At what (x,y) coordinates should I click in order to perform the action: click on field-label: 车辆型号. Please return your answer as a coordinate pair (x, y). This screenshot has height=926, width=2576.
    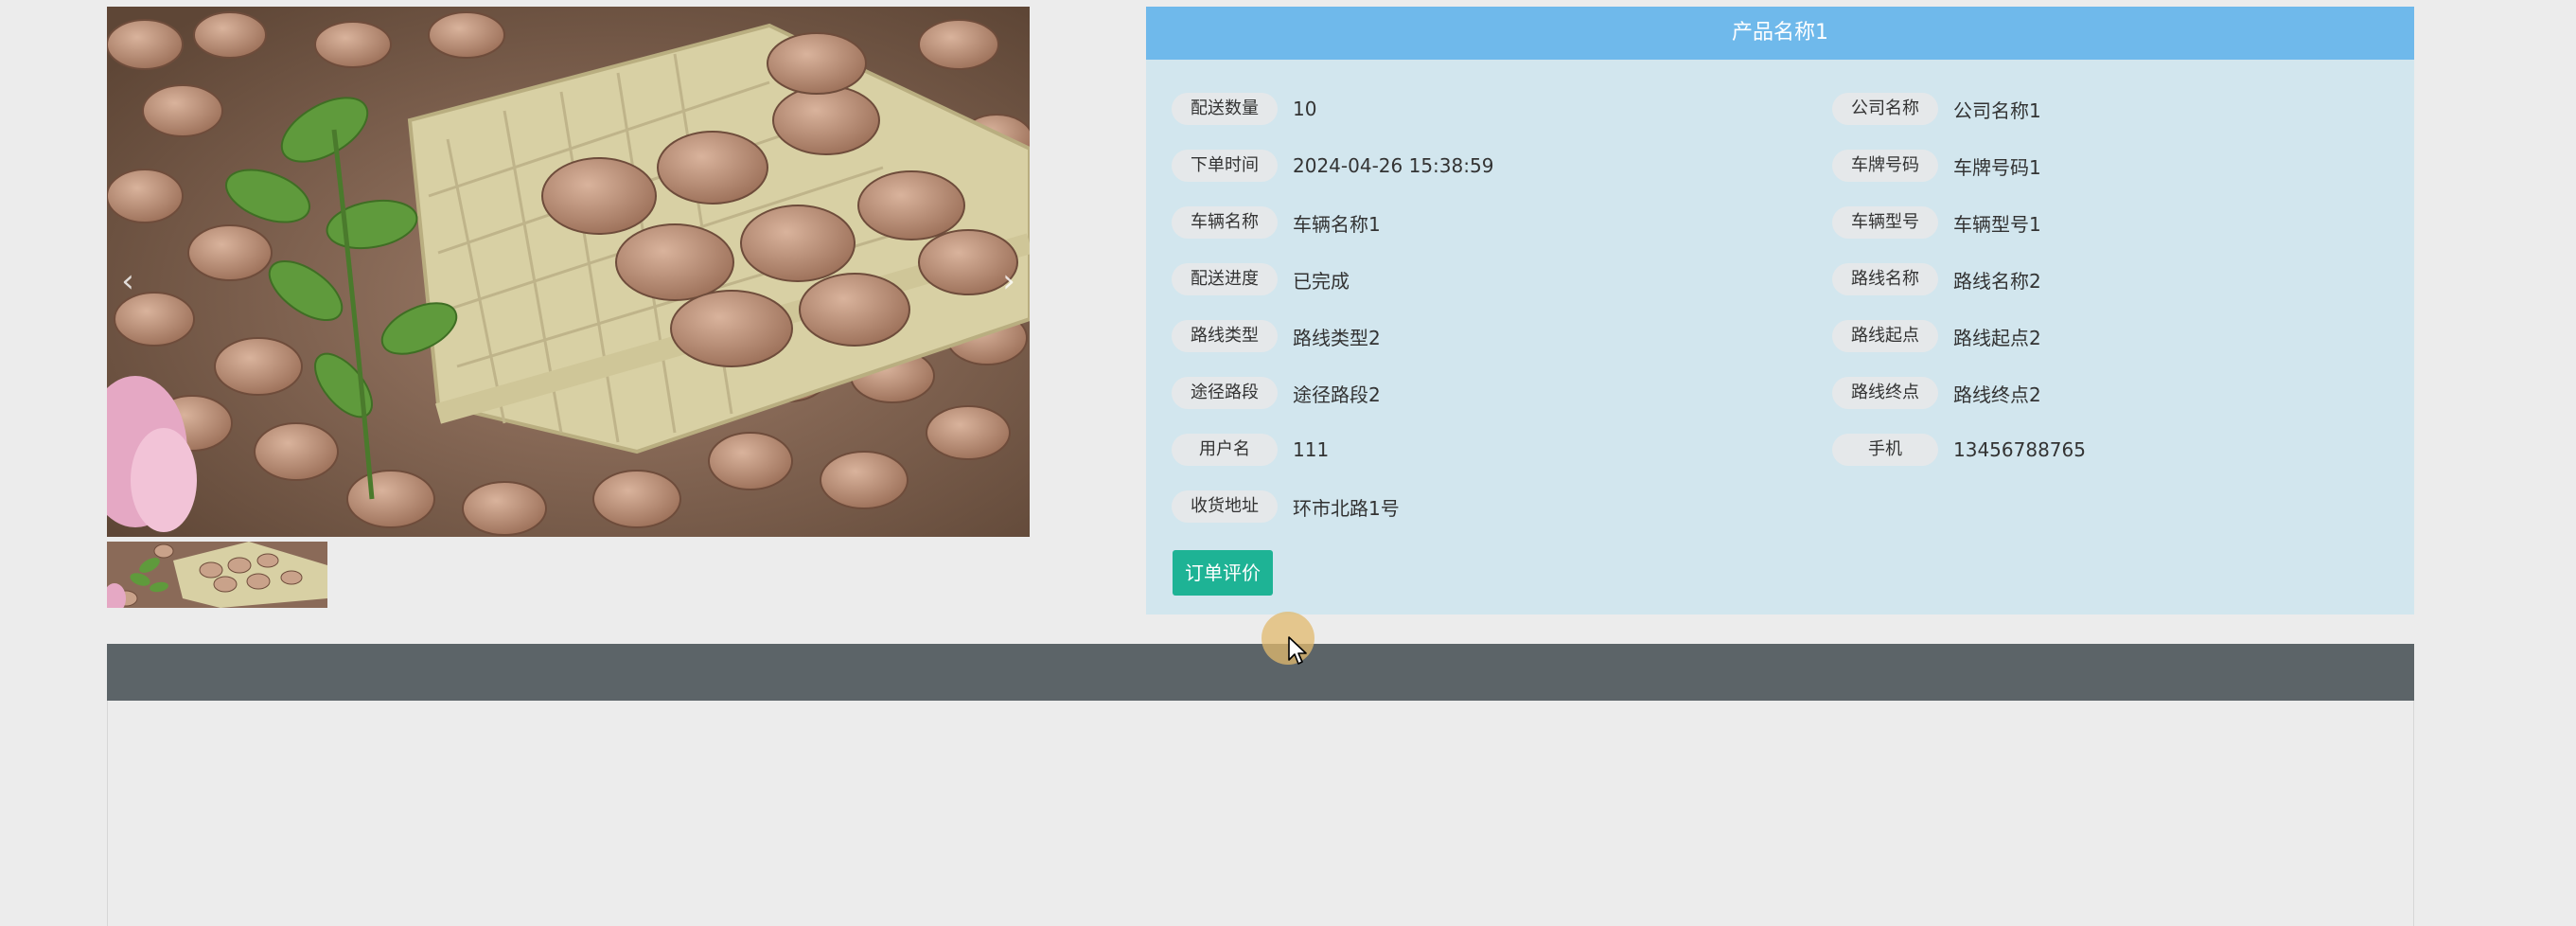
    Looking at the image, I should click on (1885, 223).